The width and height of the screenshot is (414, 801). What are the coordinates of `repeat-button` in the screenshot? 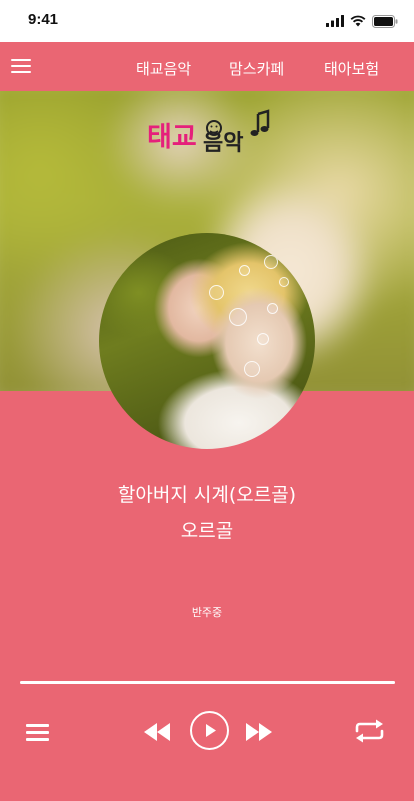 It's located at (369, 731).